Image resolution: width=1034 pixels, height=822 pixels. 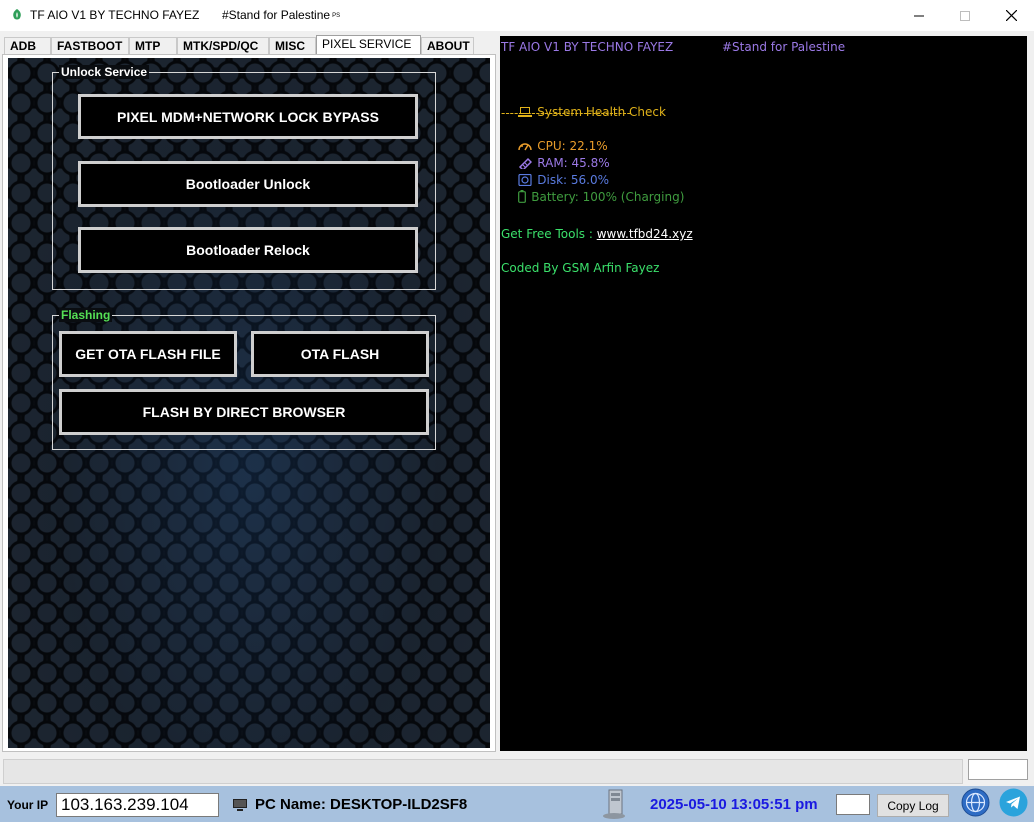 I want to click on window-subtitle-suffix: PS, so click(x=336, y=15).